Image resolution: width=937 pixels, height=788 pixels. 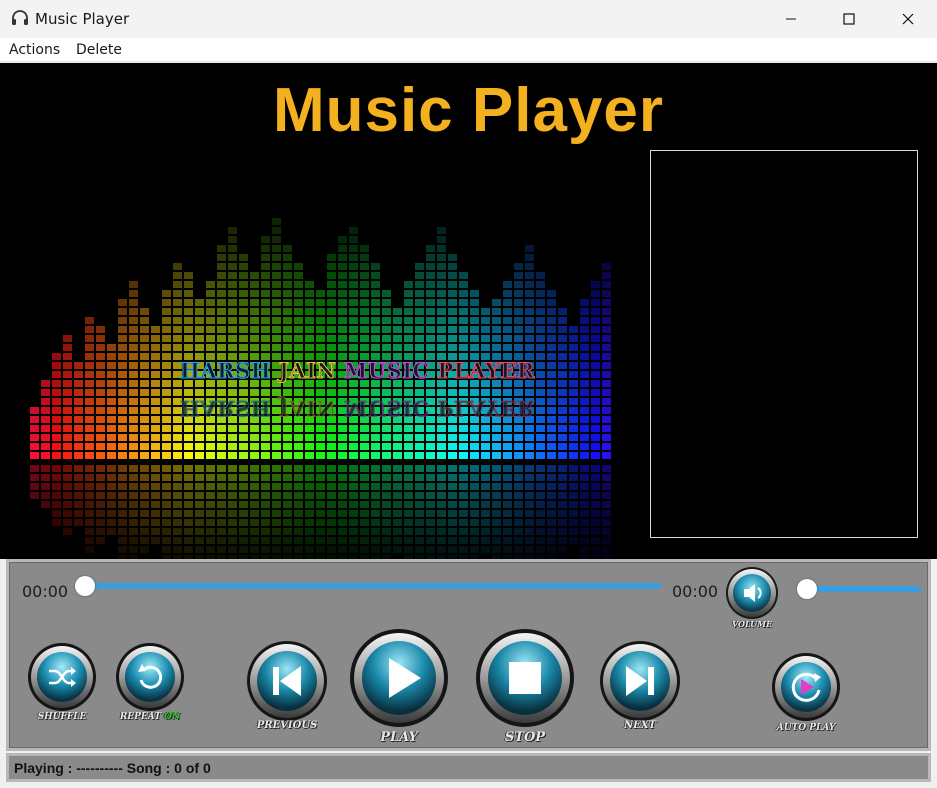 I want to click on play-button, so click(x=399, y=678).